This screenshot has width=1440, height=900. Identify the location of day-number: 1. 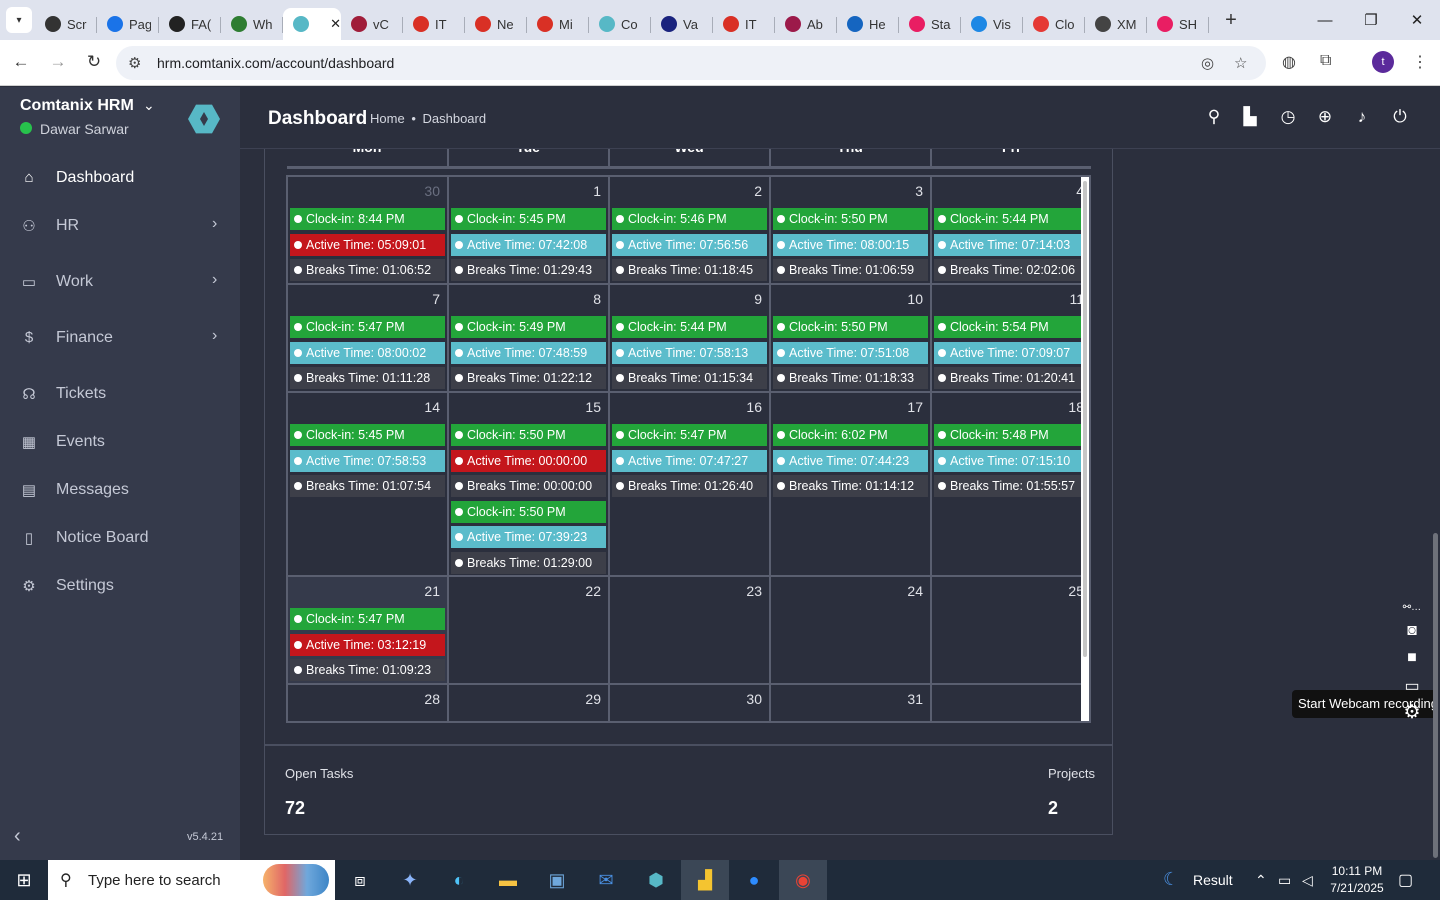
(526, 191).